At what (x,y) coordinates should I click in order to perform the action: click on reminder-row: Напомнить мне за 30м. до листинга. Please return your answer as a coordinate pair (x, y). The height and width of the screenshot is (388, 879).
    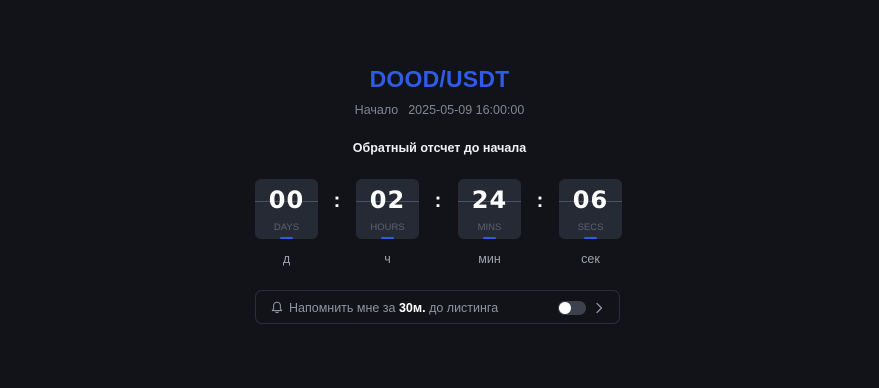
    Looking at the image, I should click on (437, 307).